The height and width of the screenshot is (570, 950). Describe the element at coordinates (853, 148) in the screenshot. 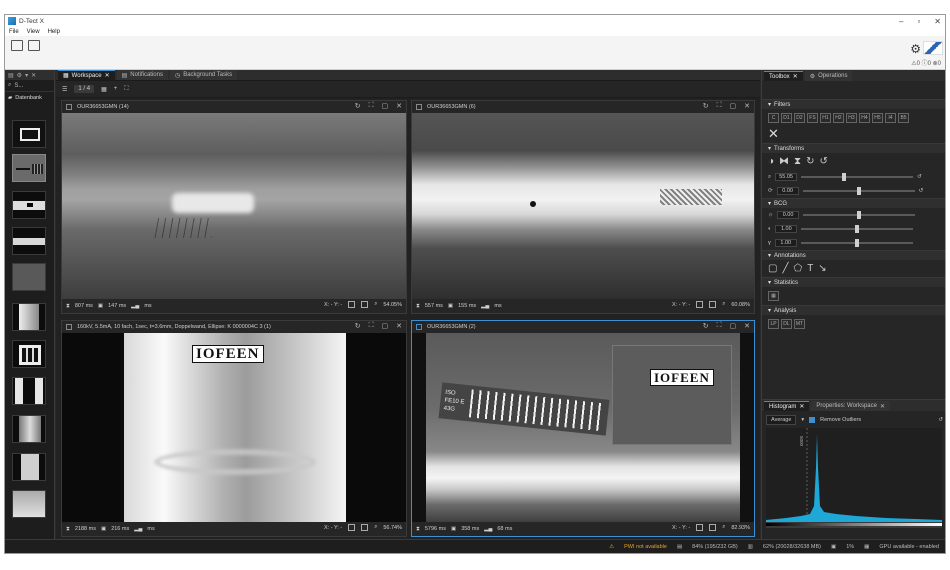

I see `section-transforms: ▾ Transforms` at that location.